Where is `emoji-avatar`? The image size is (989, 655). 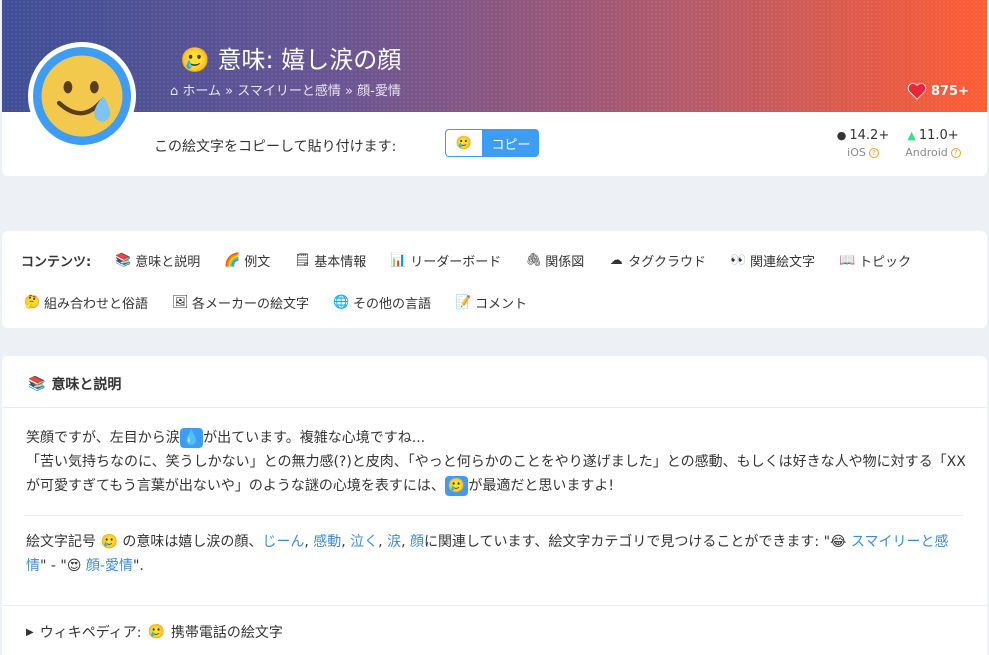
emoji-avatar is located at coordinates (82, 96).